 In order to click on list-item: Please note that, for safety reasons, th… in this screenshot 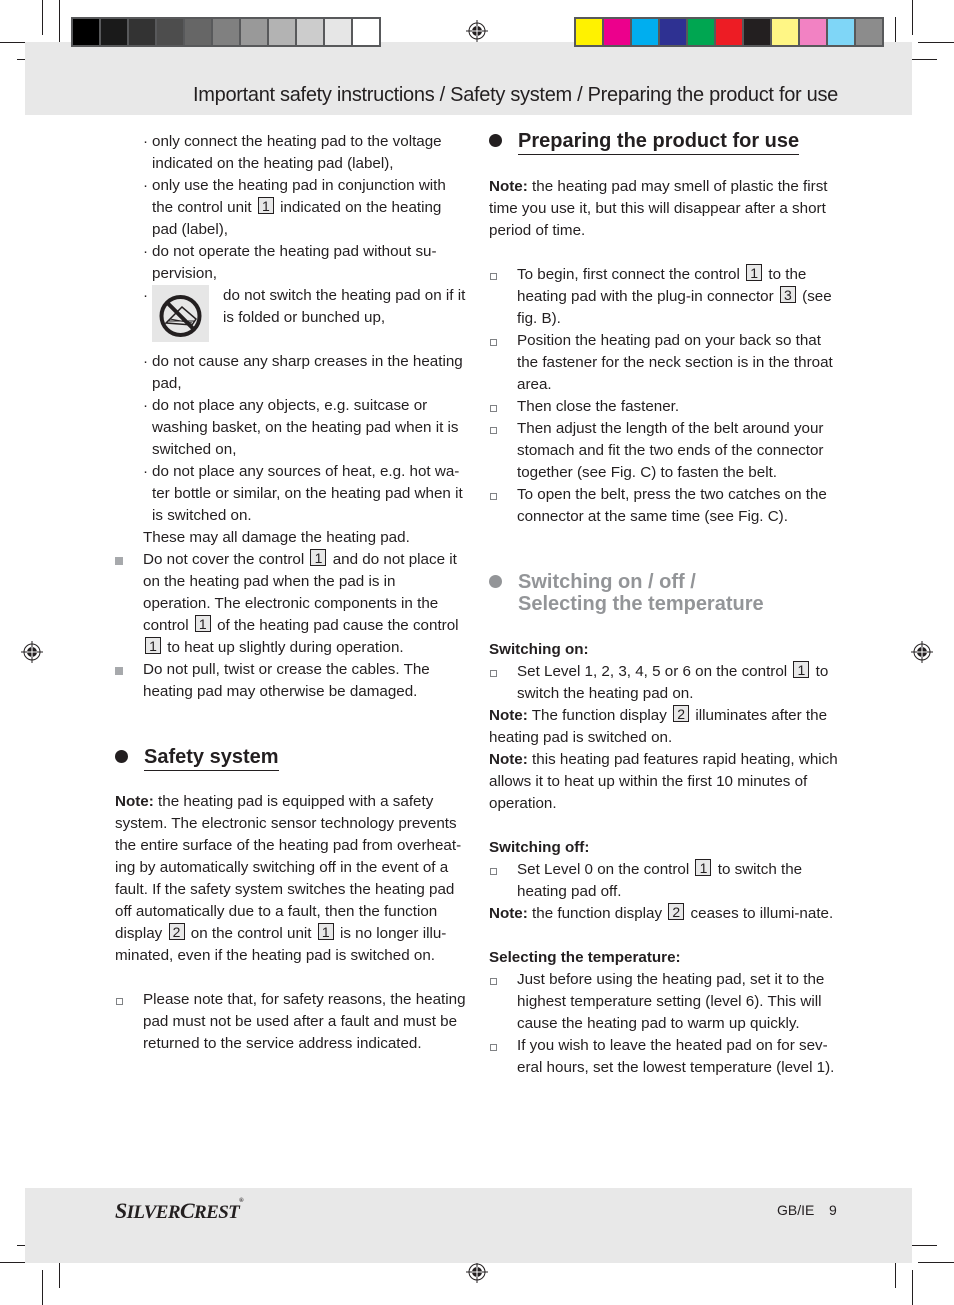, I will do `click(291, 1022)`.